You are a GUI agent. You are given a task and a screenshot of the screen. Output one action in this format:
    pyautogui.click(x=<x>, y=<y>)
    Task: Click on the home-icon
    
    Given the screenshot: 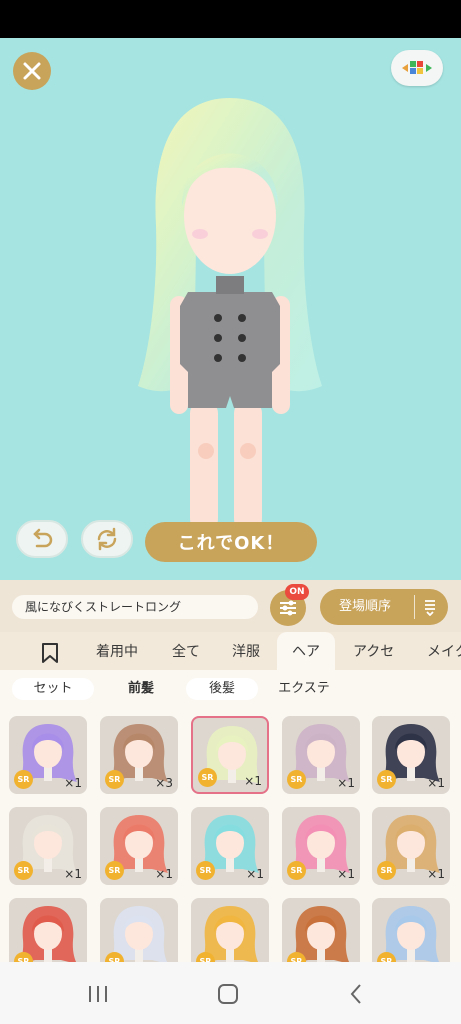 What is the action you would take?
    pyautogui.click(x=228, y=994)
    